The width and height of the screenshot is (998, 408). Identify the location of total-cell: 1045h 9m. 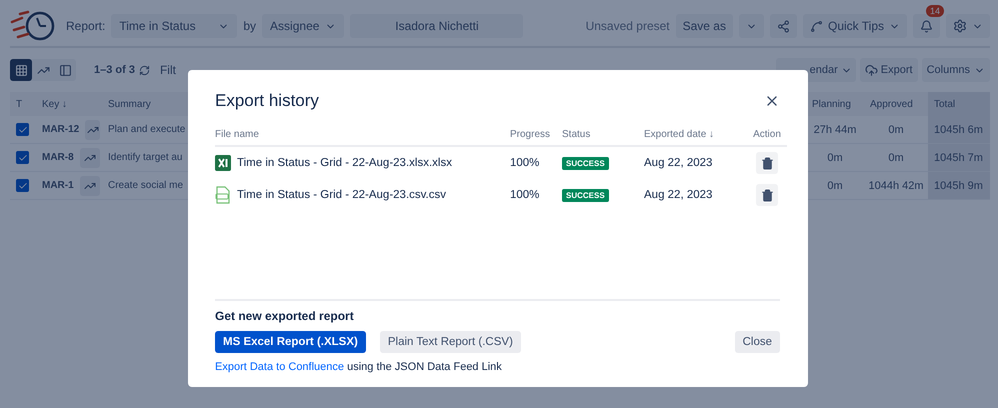
(959, 186).